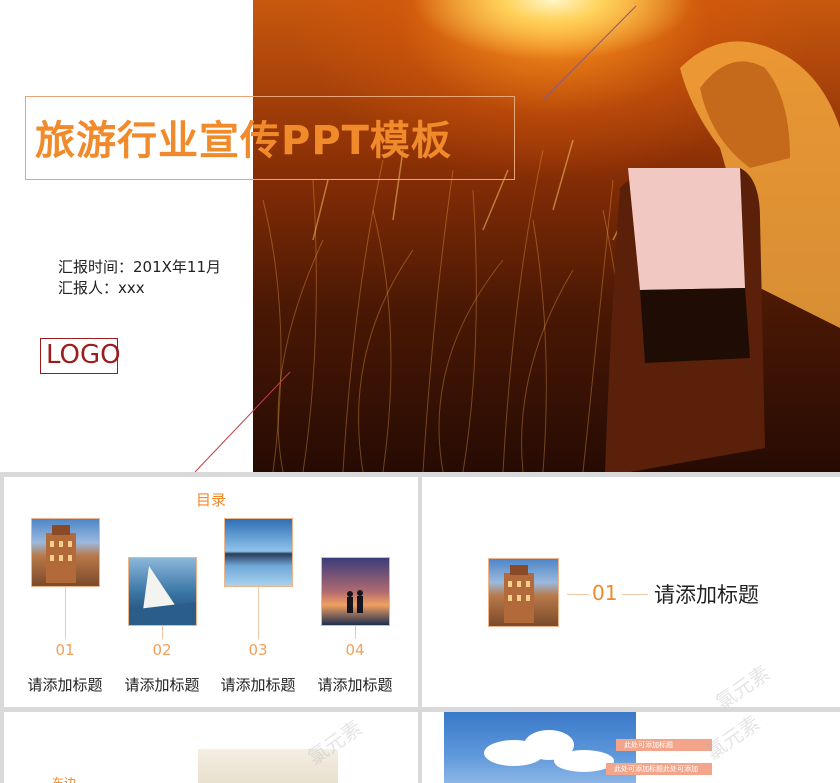  What do you see at coordinates (211, 747) in the screenshot?
I see `bottom-left-slide: 车边 氯元素` at bounding box center [211, 747].